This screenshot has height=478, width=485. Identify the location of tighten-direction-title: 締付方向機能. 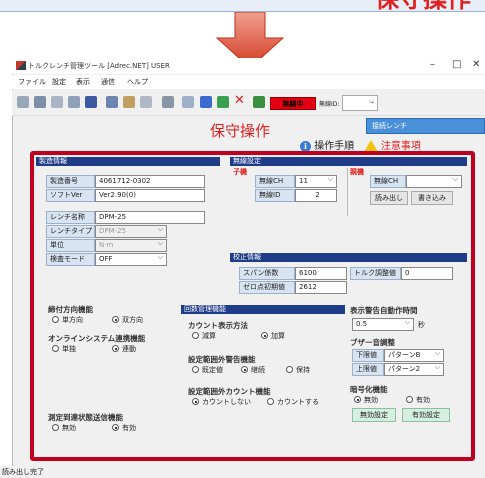
(70, 309).